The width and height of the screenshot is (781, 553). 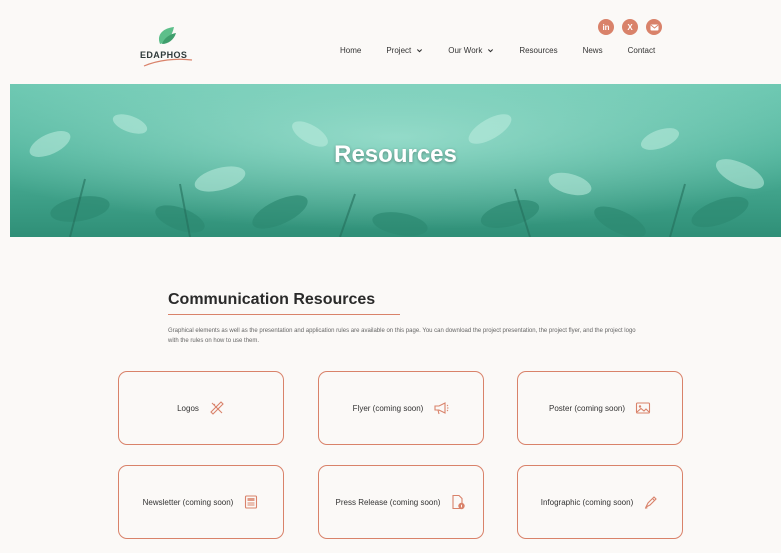 I want to click on nav-our-work: Our Work, so click(x=471, y=50).